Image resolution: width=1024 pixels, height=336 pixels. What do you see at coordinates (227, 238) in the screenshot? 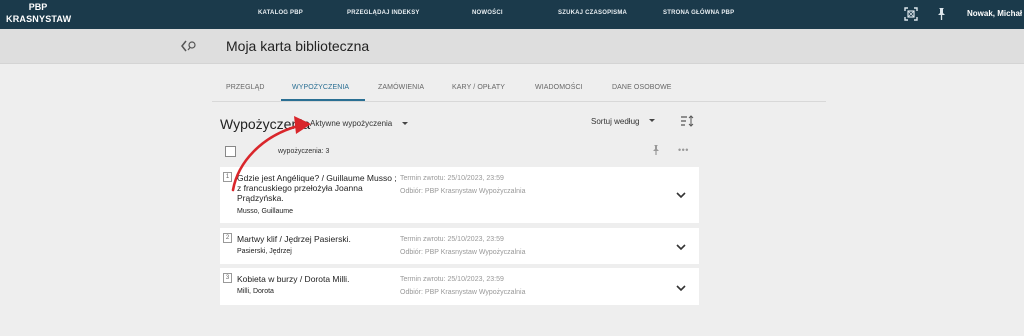
I see `loan-number-badge: 2` at bounding box center [227, 238].